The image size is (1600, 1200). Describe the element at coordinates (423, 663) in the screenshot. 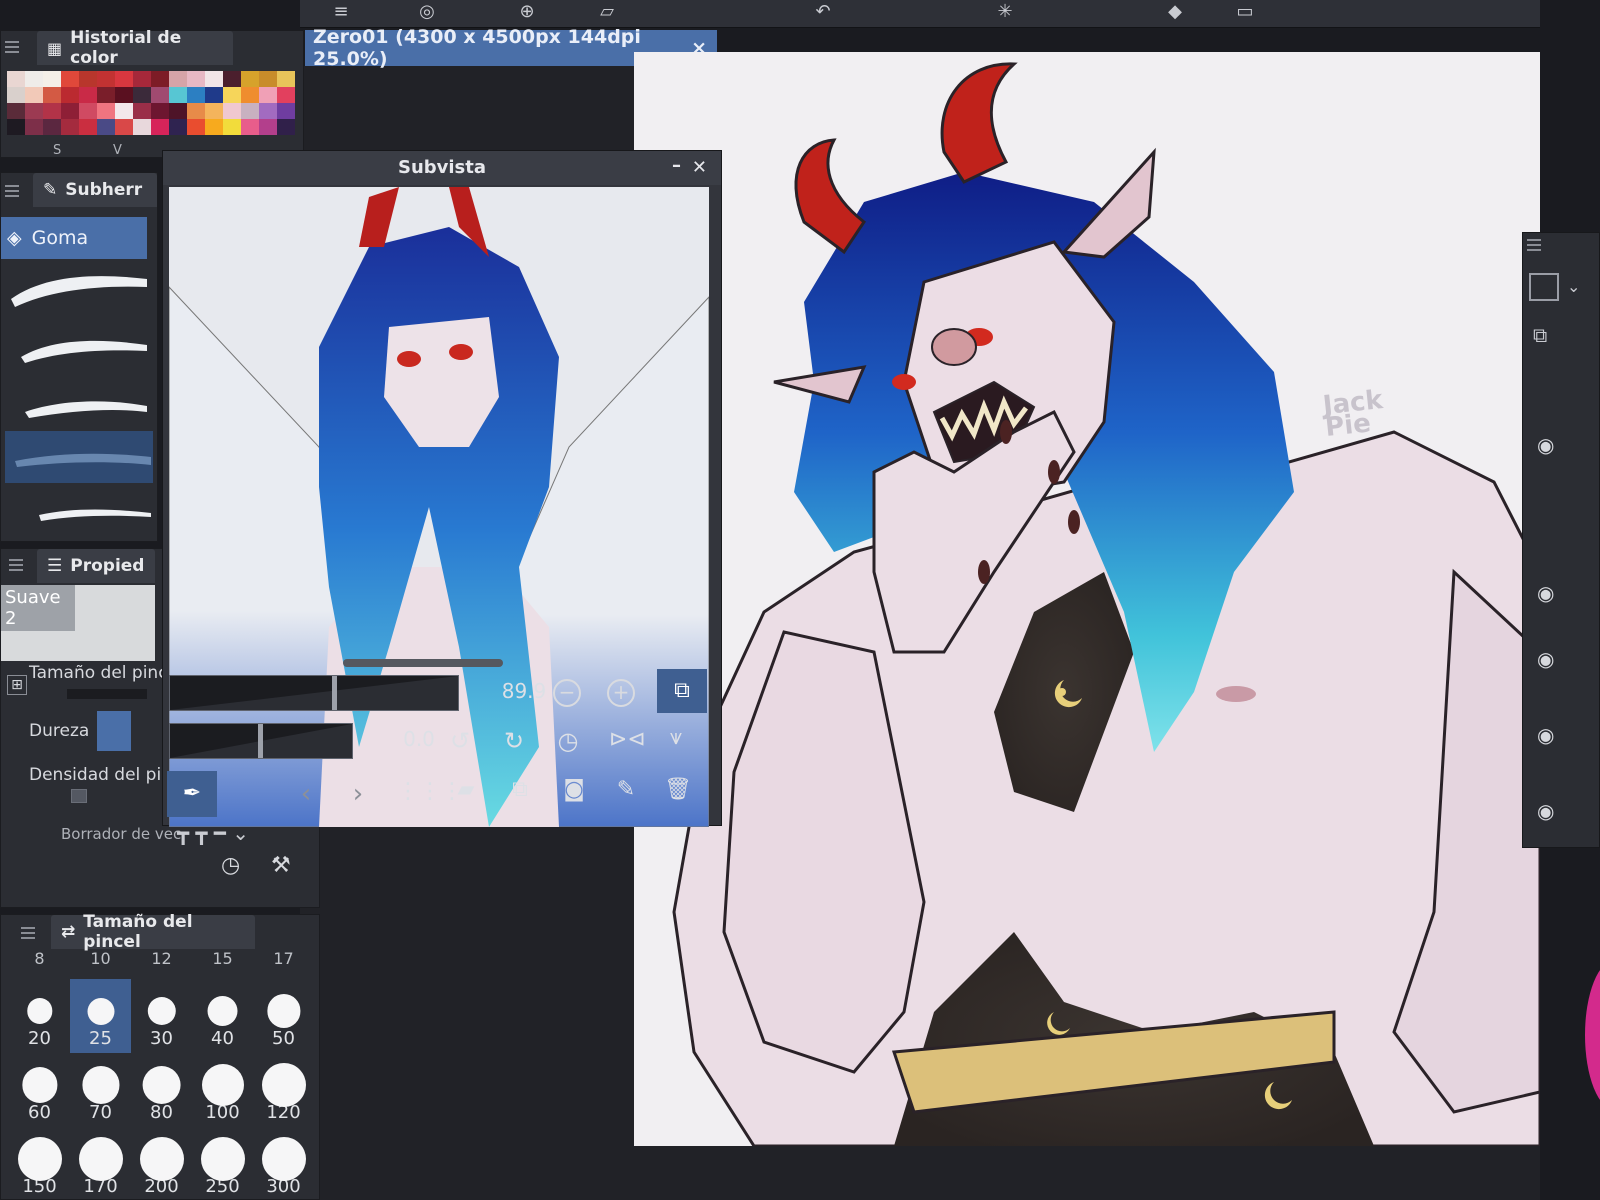

I see `subview-scrollbar` at that location.